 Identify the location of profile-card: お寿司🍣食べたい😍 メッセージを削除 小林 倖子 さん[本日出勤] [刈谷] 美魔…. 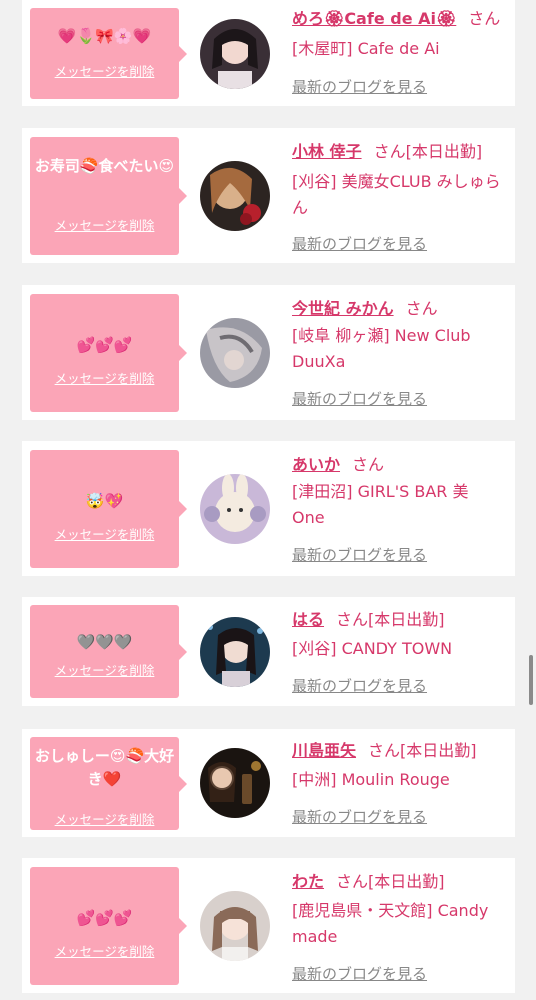
(268, 195).